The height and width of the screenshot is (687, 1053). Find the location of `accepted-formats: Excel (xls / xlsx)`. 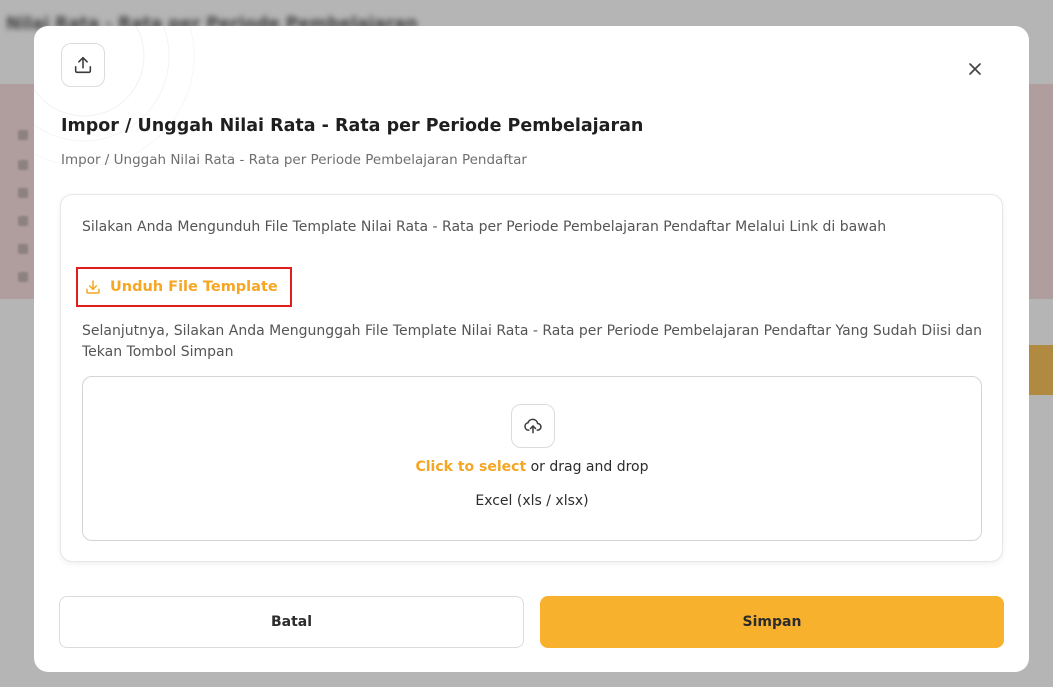

accepted-formats: Excel (xls / xlsx) is located at coordinates (532, 501).